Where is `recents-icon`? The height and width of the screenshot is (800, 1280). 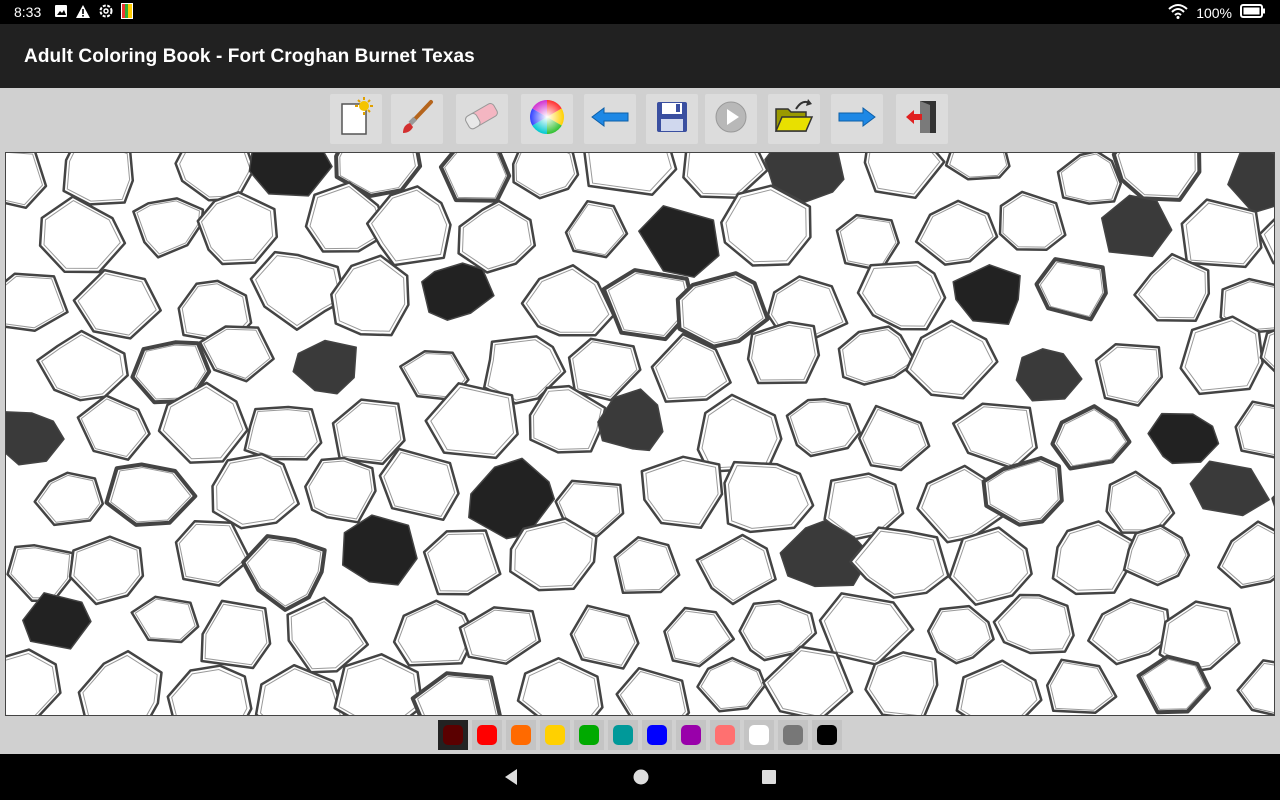 recents-icon is located at coordinates (769, 779).